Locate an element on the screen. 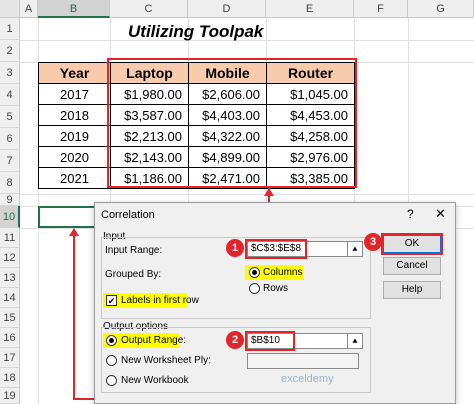 This screenshot has height=404, width=474. table-cell: 2017 is located at coordinates (74, 94).